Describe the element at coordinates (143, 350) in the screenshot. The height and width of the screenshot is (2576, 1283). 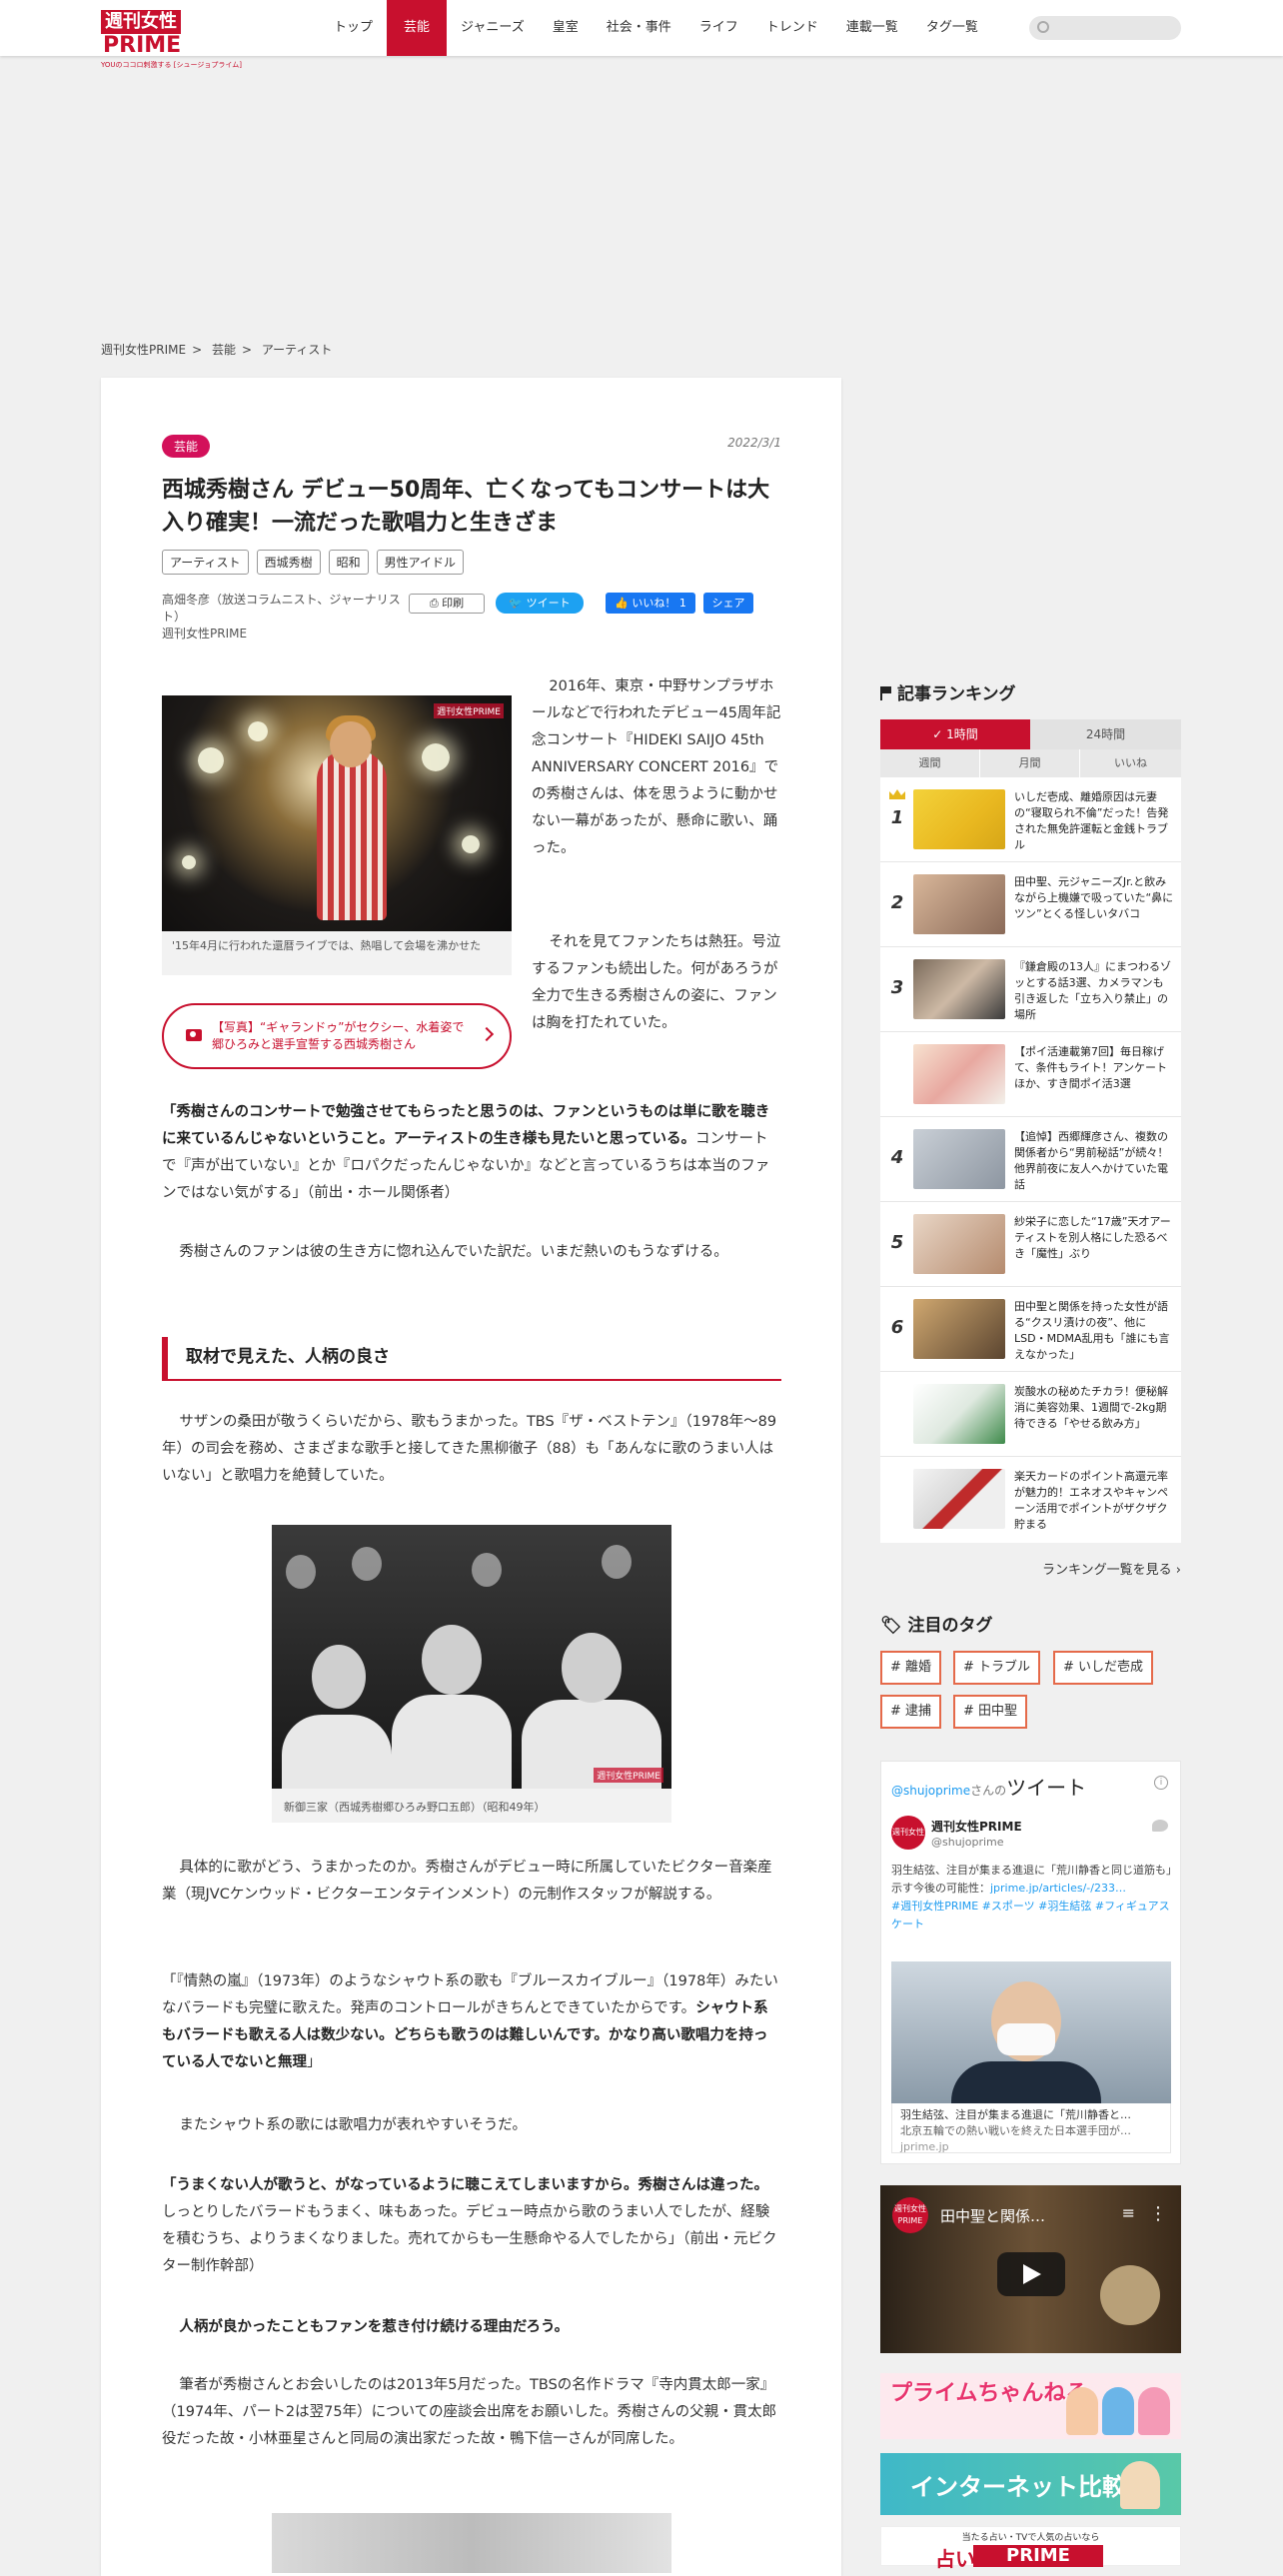
I see `breadcrumb-home: 週刊女性PRIME` at that location.